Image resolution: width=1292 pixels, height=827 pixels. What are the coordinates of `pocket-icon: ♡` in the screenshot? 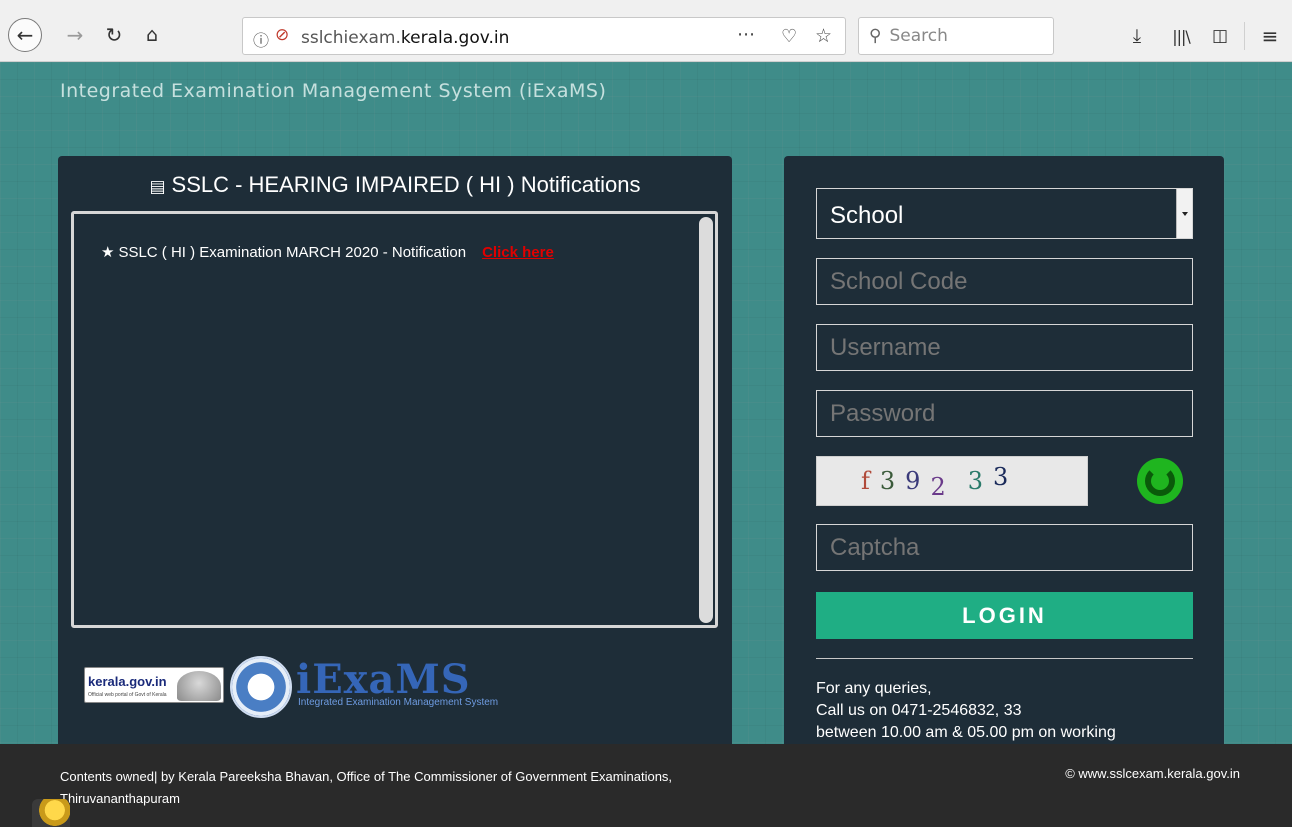 It's located at (789, 36).